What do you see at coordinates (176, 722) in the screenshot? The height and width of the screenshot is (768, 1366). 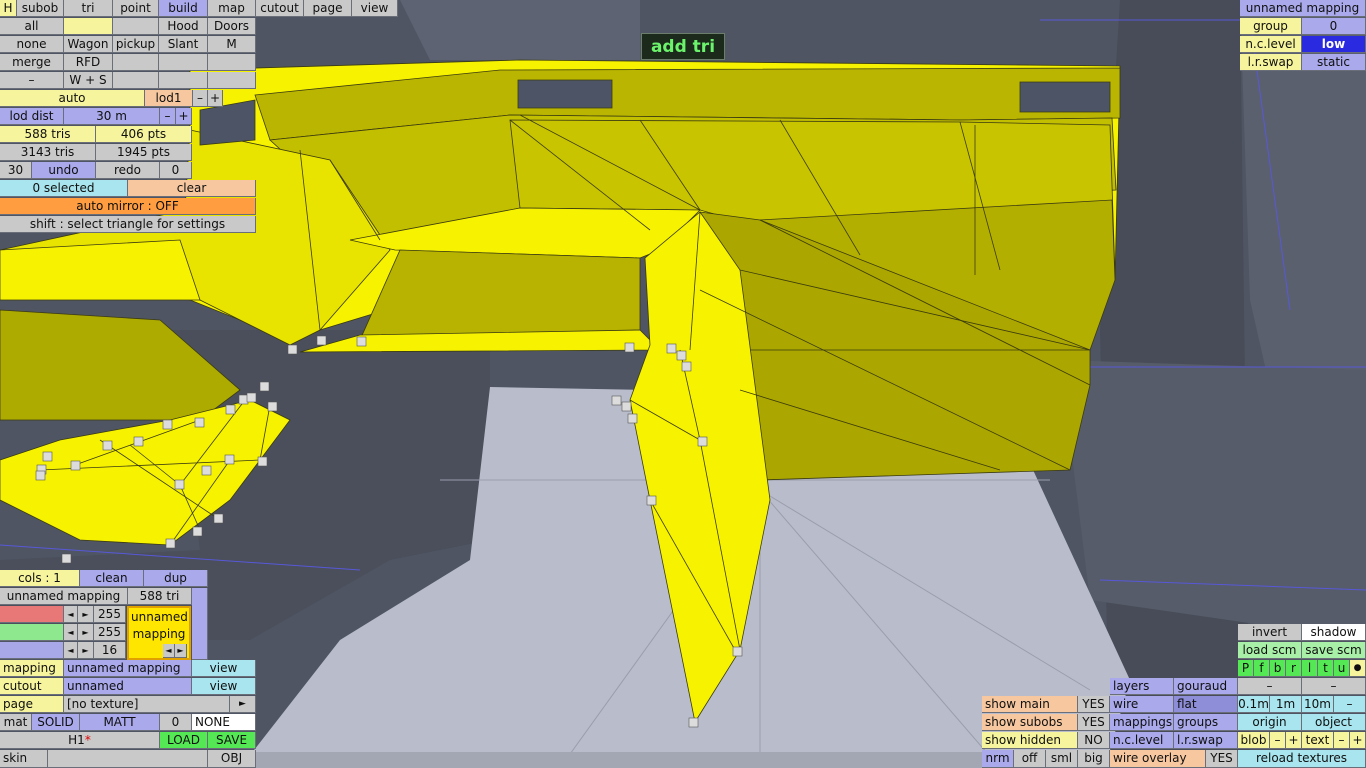 I see `mat-number: 0` at bounding box center [176, 722].